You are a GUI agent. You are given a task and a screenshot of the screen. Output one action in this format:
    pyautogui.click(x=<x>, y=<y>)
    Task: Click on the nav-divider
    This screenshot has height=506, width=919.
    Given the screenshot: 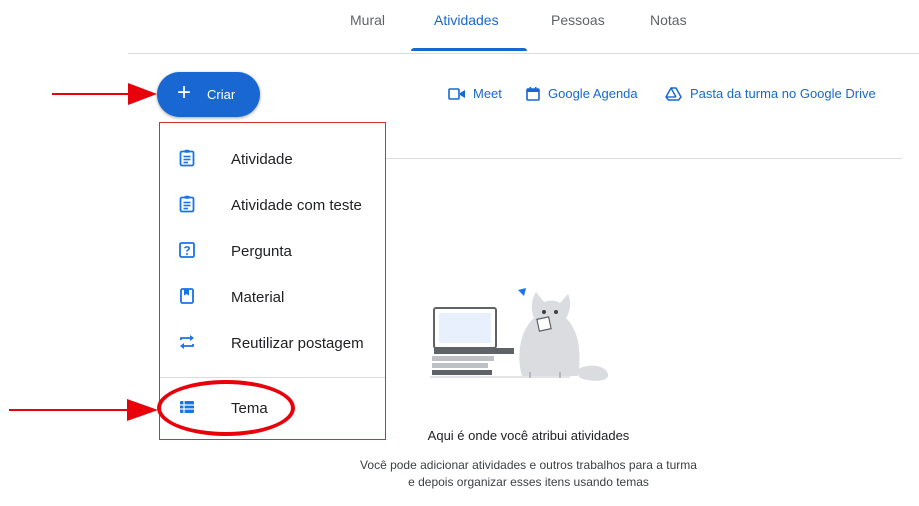 What is the action you would take?
    pyautogui.click(x=523, y=53)
    